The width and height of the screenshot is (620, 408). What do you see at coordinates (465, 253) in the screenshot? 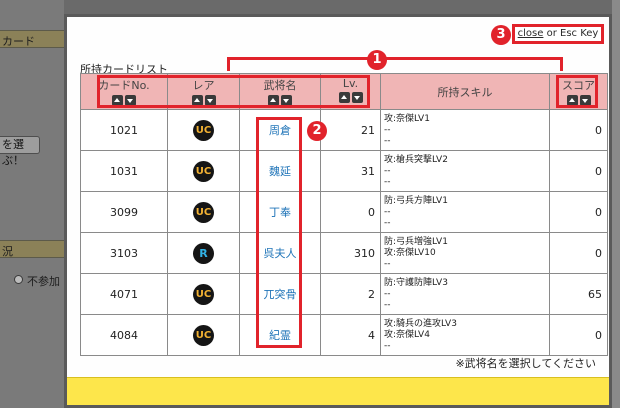
I see `skills-cell: 防:弓兵増強LV1 攻:奈傑LV10 --` at bounding box center [465, 253].